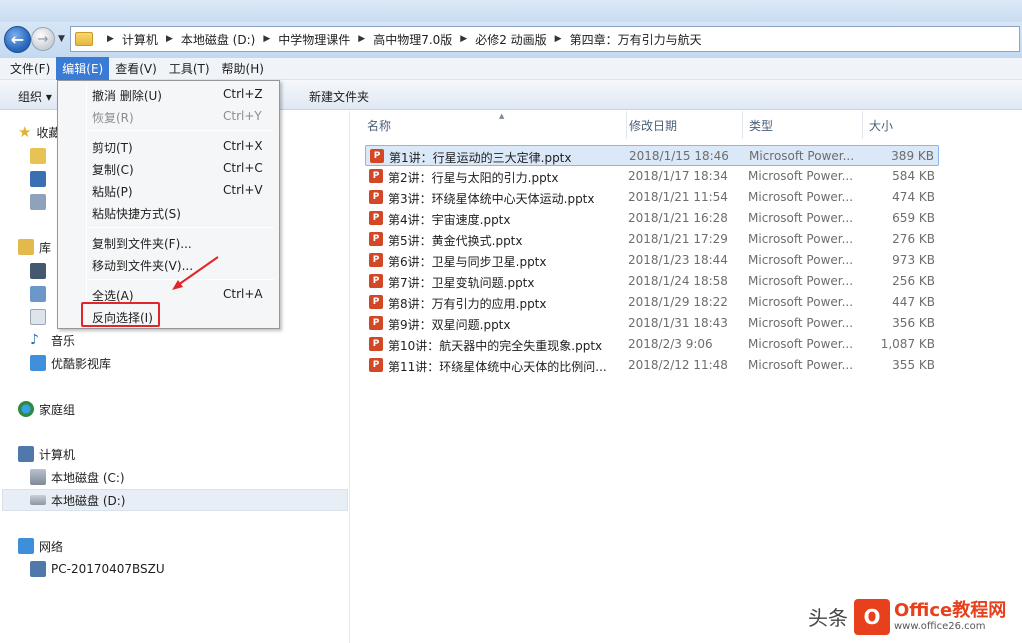 The image size is (1022, 643). I want to click on file-size: 474 KB, so click(913, 197).